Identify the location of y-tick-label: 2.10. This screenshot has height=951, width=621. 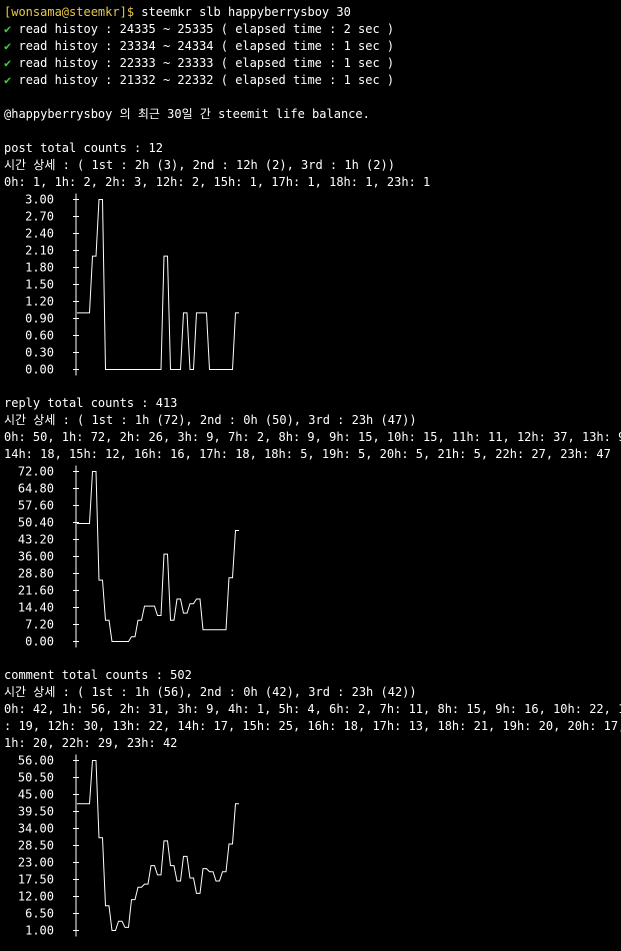
(39, 251).